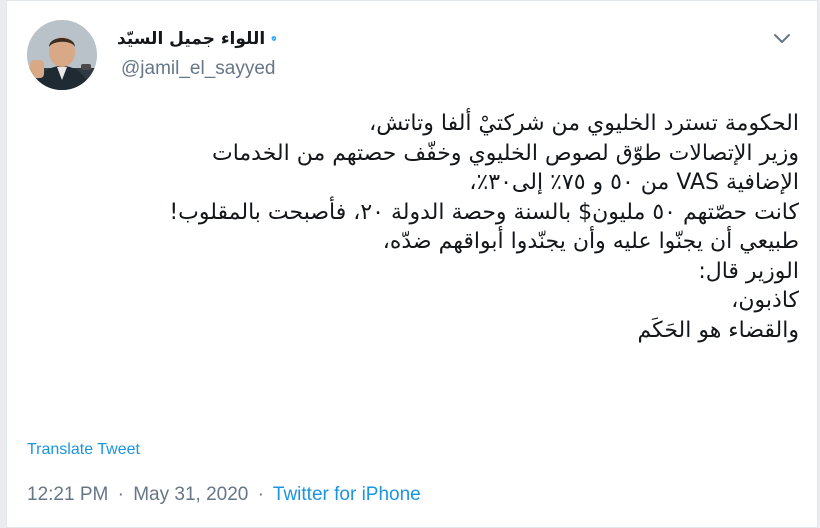 The width and height of the screenshot is (820, 528). I want to click on tweet-date: May 31, 2020, so click(190, 494).